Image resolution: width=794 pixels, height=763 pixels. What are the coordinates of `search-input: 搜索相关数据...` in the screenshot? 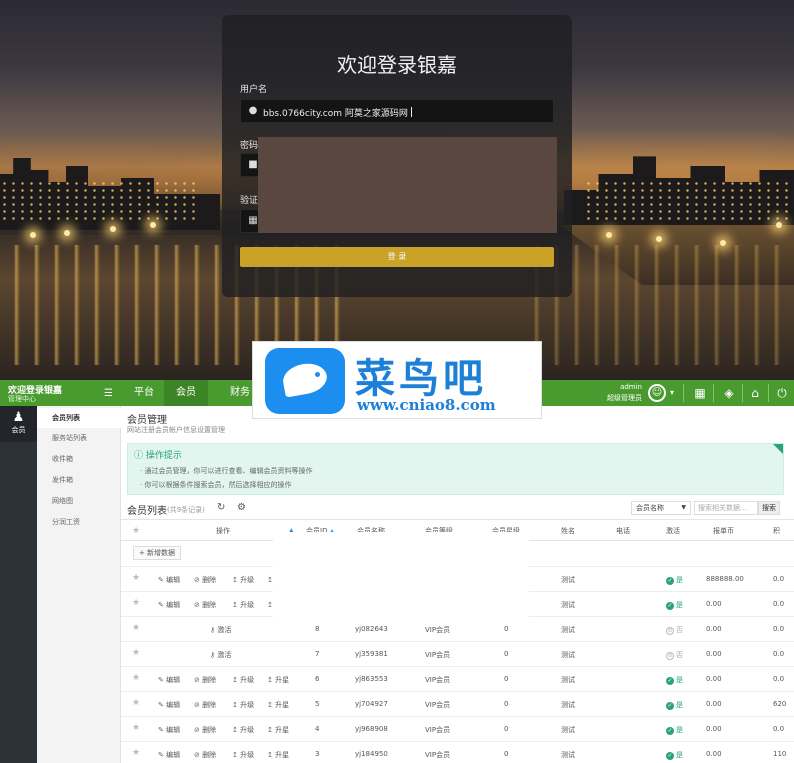 It's located at (726, 508).